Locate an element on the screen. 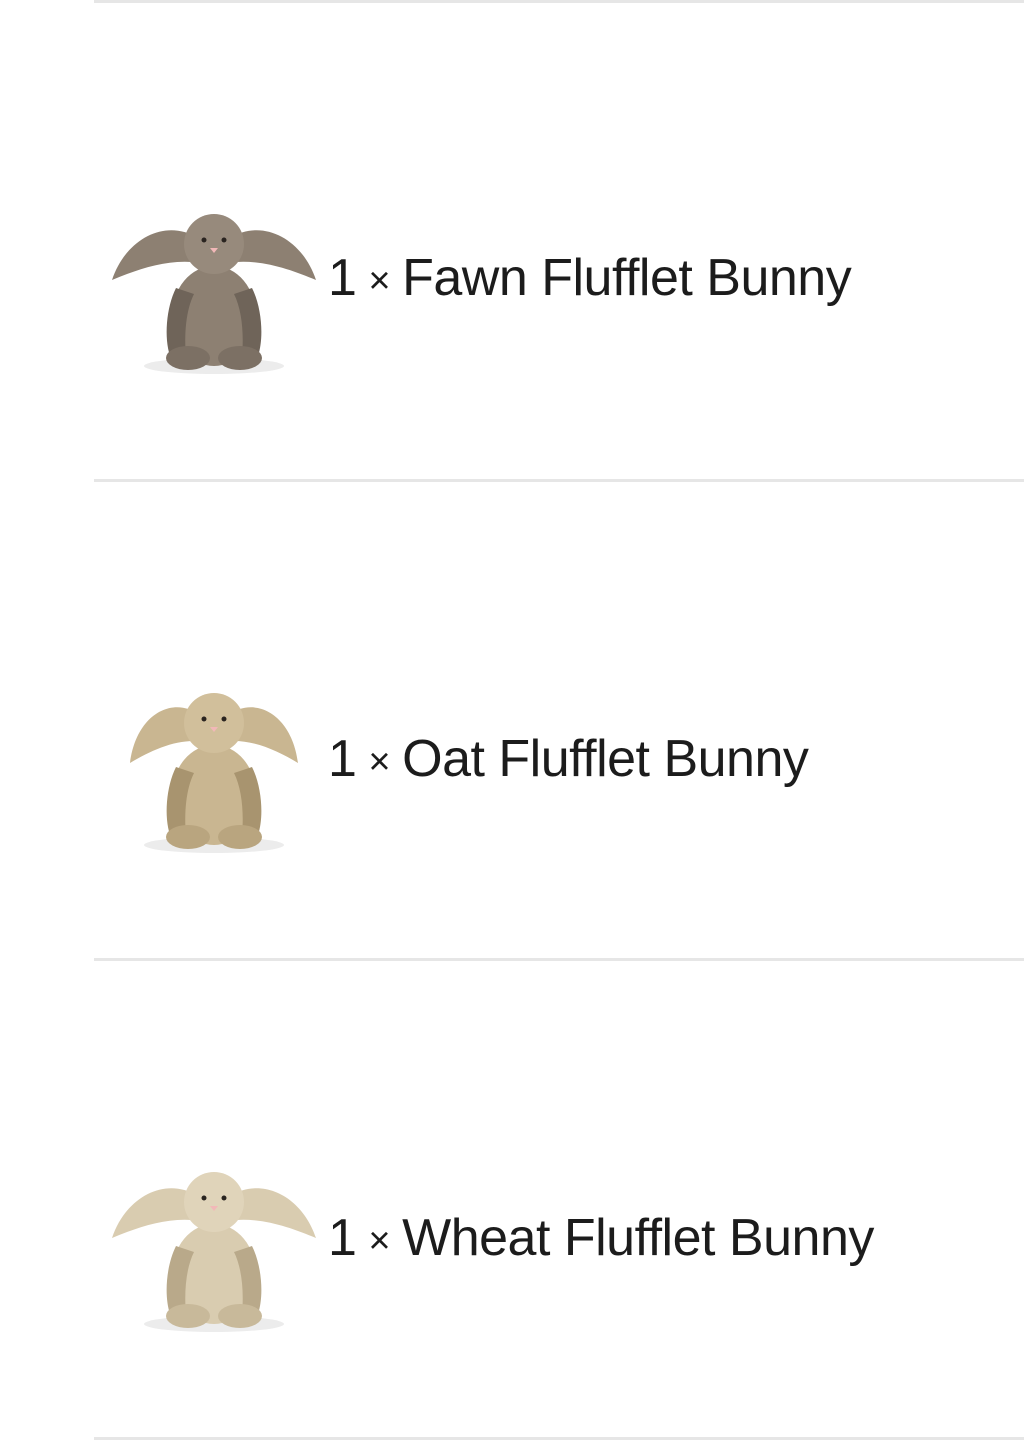 This screenshot has height=1440, width=1024. item-label: 1 × Wheat Flufflet Bunny is located at coordinates (601, 1238).